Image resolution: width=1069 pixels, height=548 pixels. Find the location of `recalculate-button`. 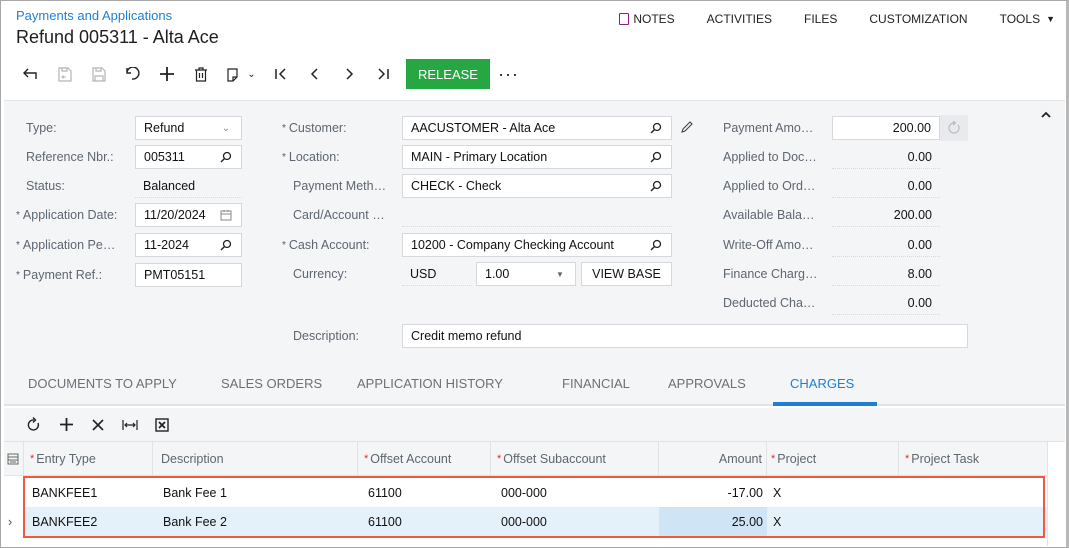

recalculate-button is located at coordinates (954, 128).